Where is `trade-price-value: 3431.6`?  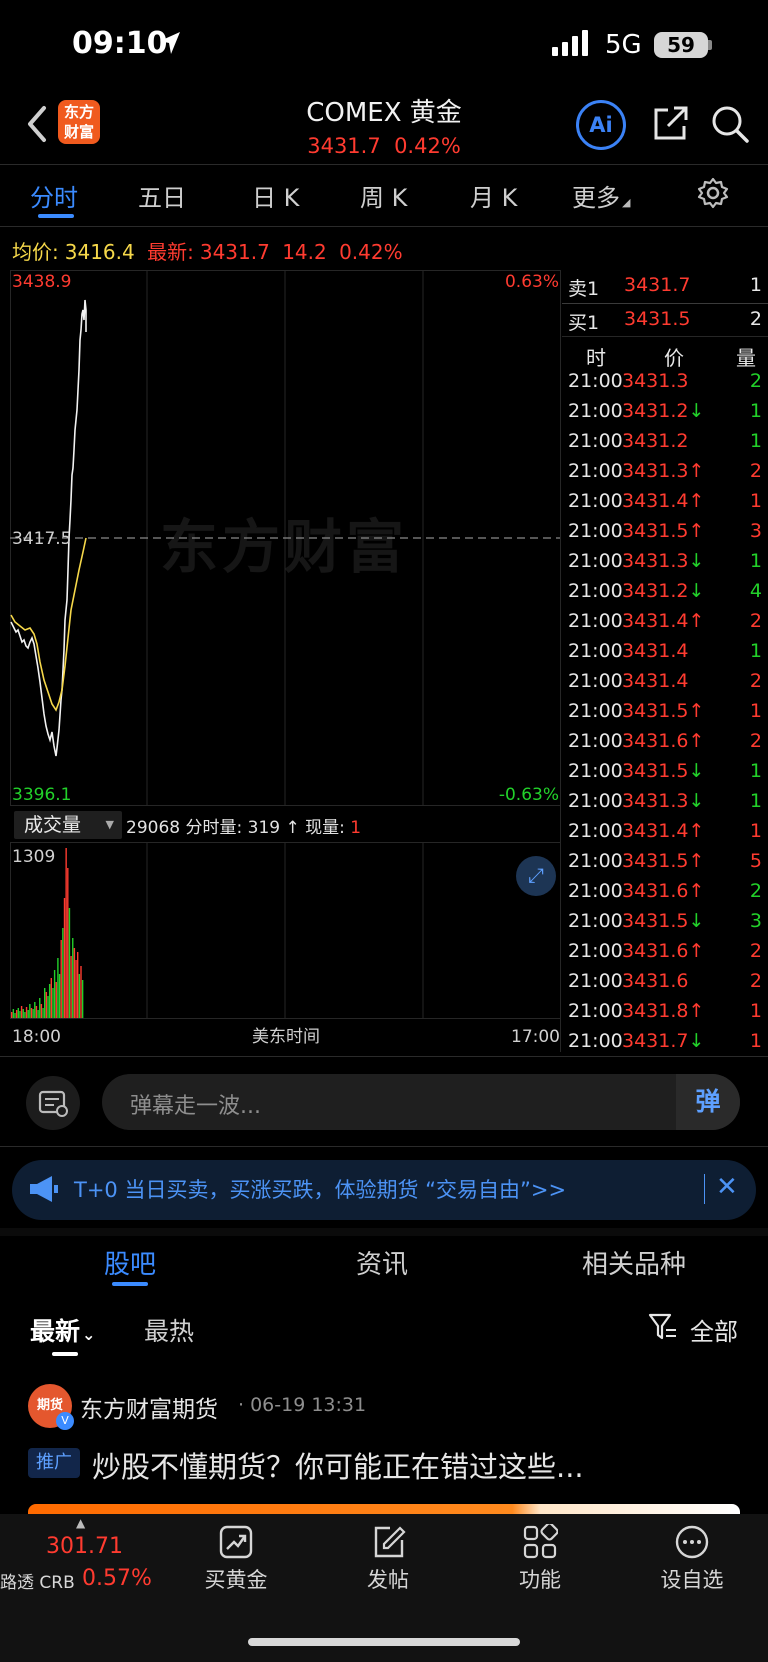 trade-price-value: 3431.6 is located at coordinates (655, 981).